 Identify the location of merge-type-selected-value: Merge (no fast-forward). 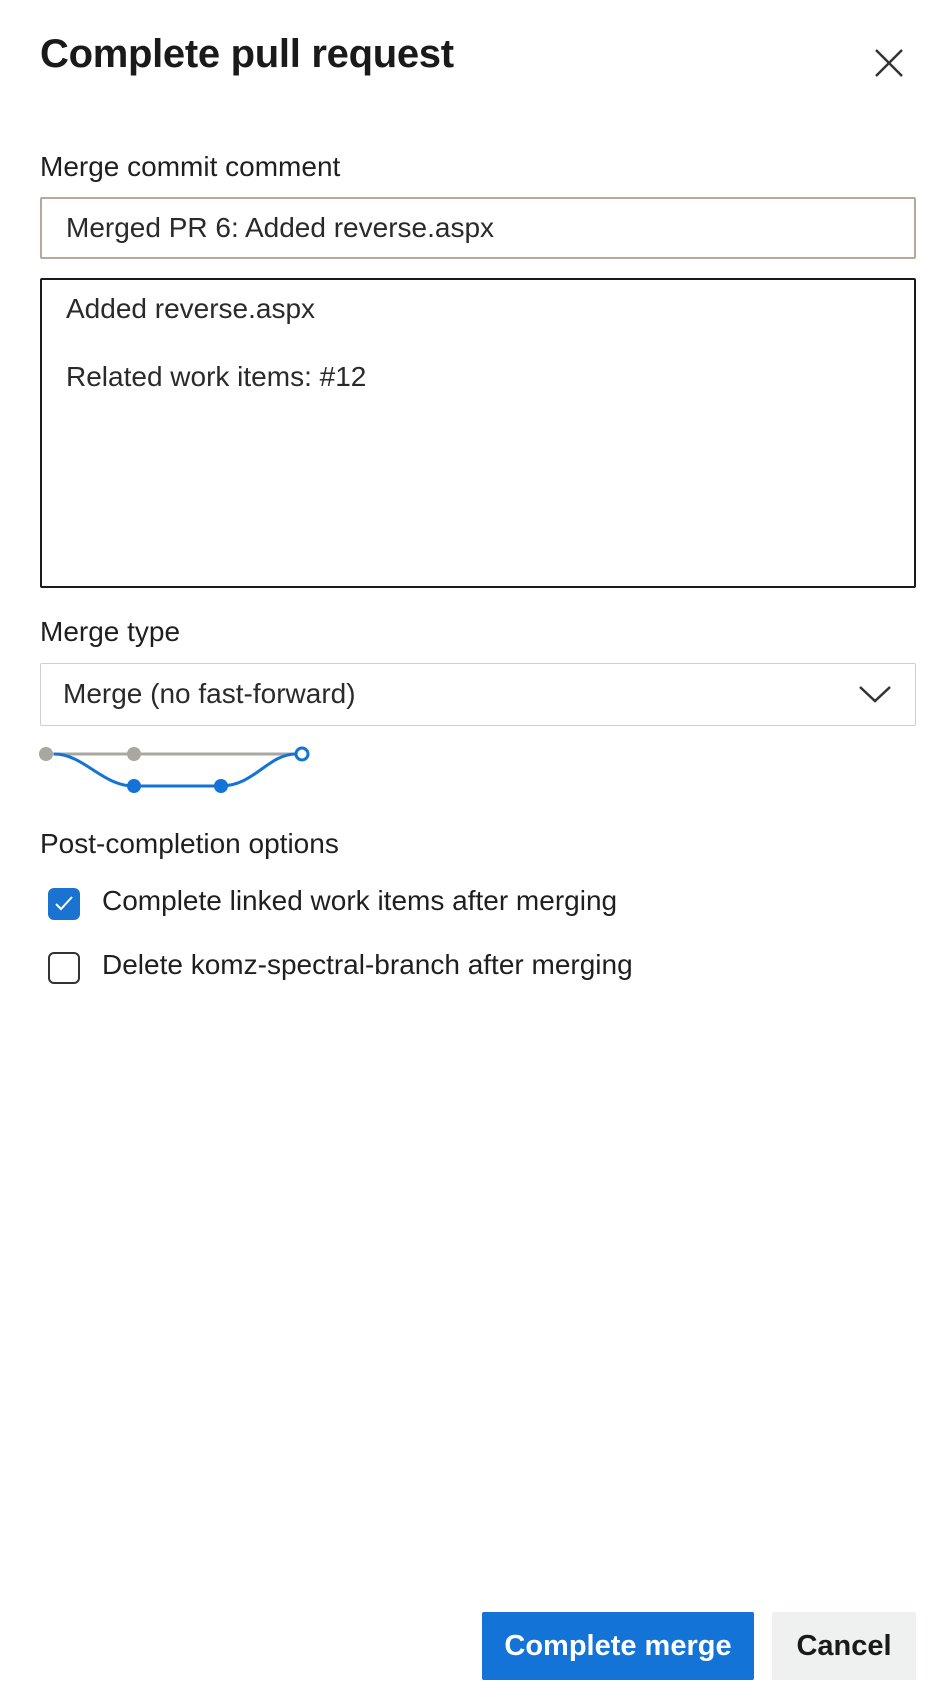
(209, 693).